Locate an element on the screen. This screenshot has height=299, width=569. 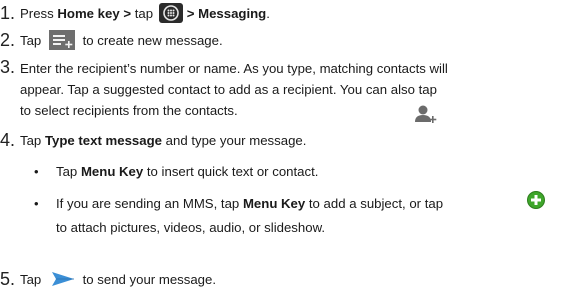
add-contact-icon is located at coordinates (426, 114).